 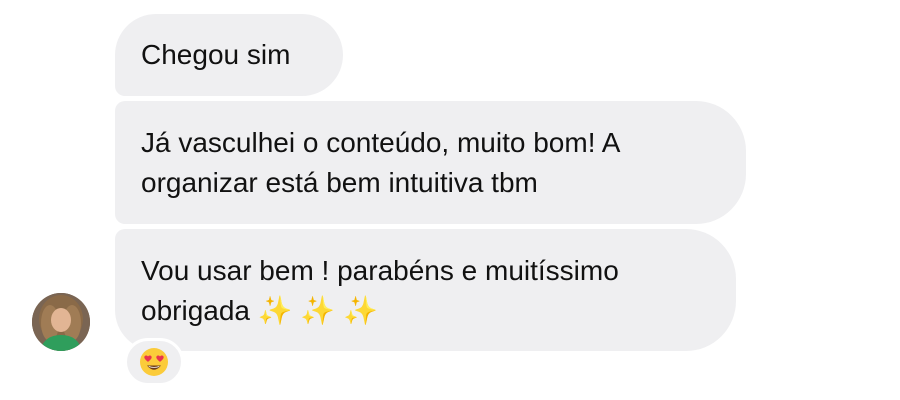 I want to click on contact-avatar, so click(x=61, y=322).